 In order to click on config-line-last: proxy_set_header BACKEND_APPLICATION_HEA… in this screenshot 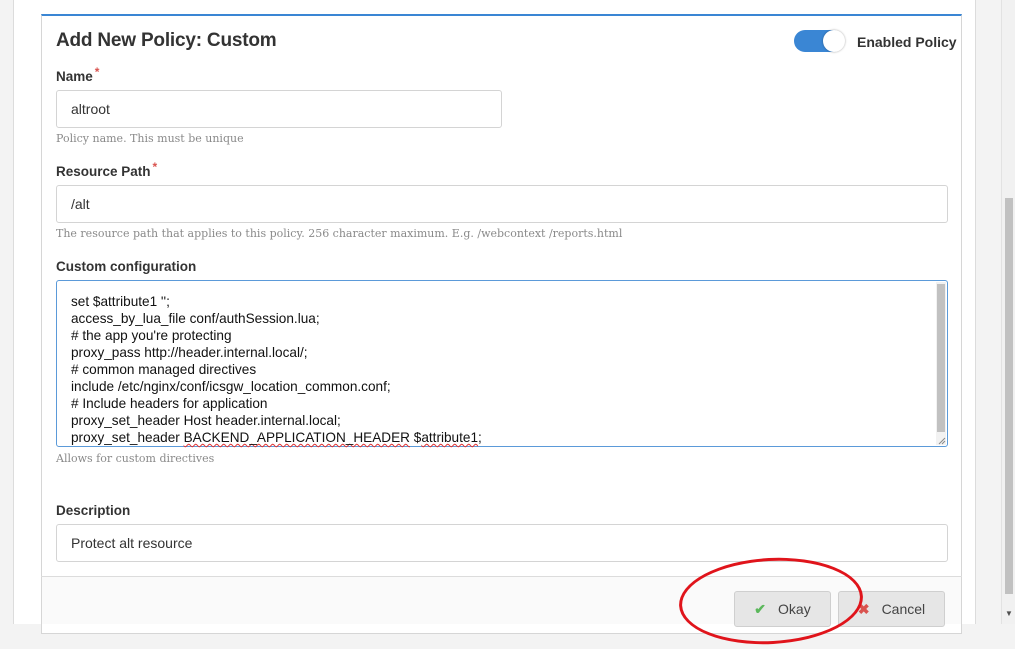, I will do `click(276, 437)`.